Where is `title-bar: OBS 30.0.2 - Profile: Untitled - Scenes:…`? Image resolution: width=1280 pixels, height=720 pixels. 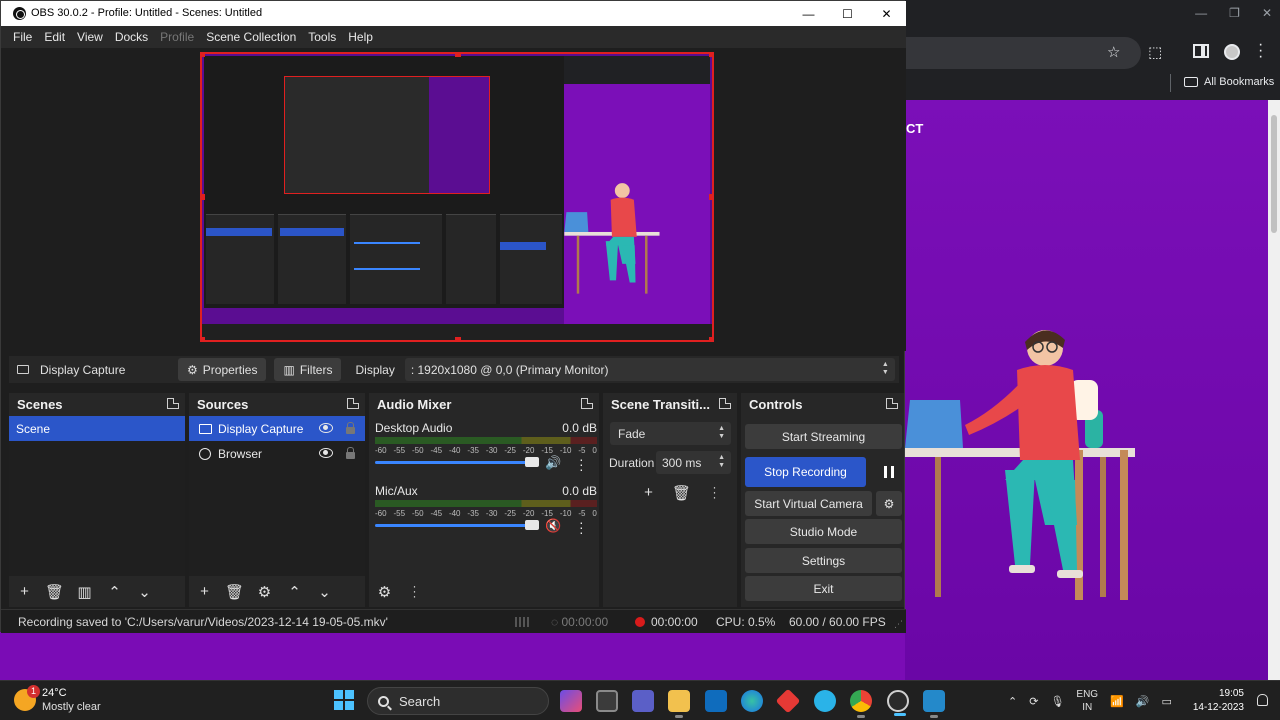 title-bar: OBS 30.0.2 - Profile: Untitled - Scenes:… is located at coordinates (453, 13).